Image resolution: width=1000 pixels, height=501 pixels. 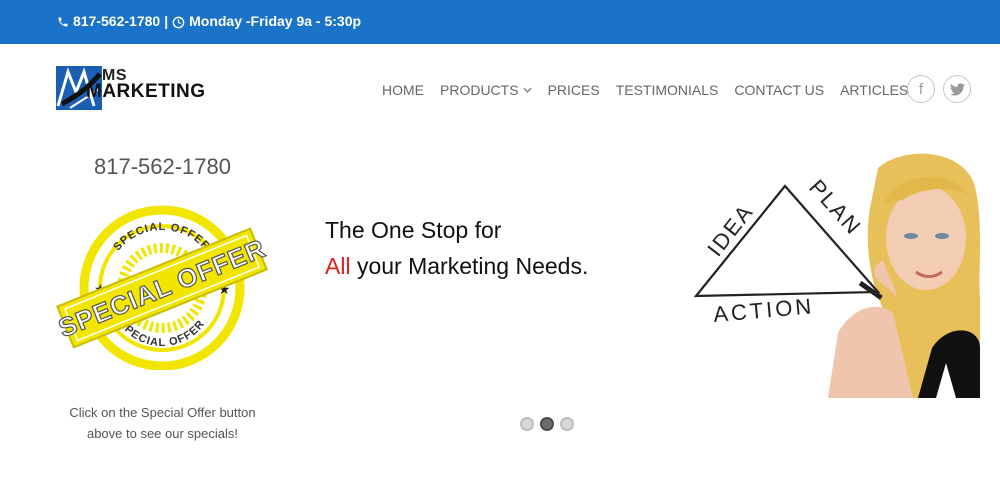 What do you see at coordinates (479, 90) in the screenshot?
I see `nav-products-label: PRODUCTS` at bounding box center [479, 90].